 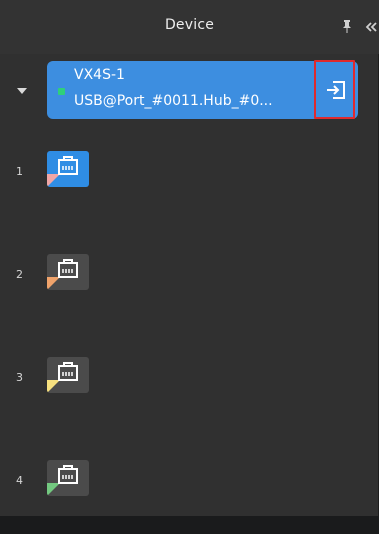 I want to click on pin-icon, so click(x=347, y=26).